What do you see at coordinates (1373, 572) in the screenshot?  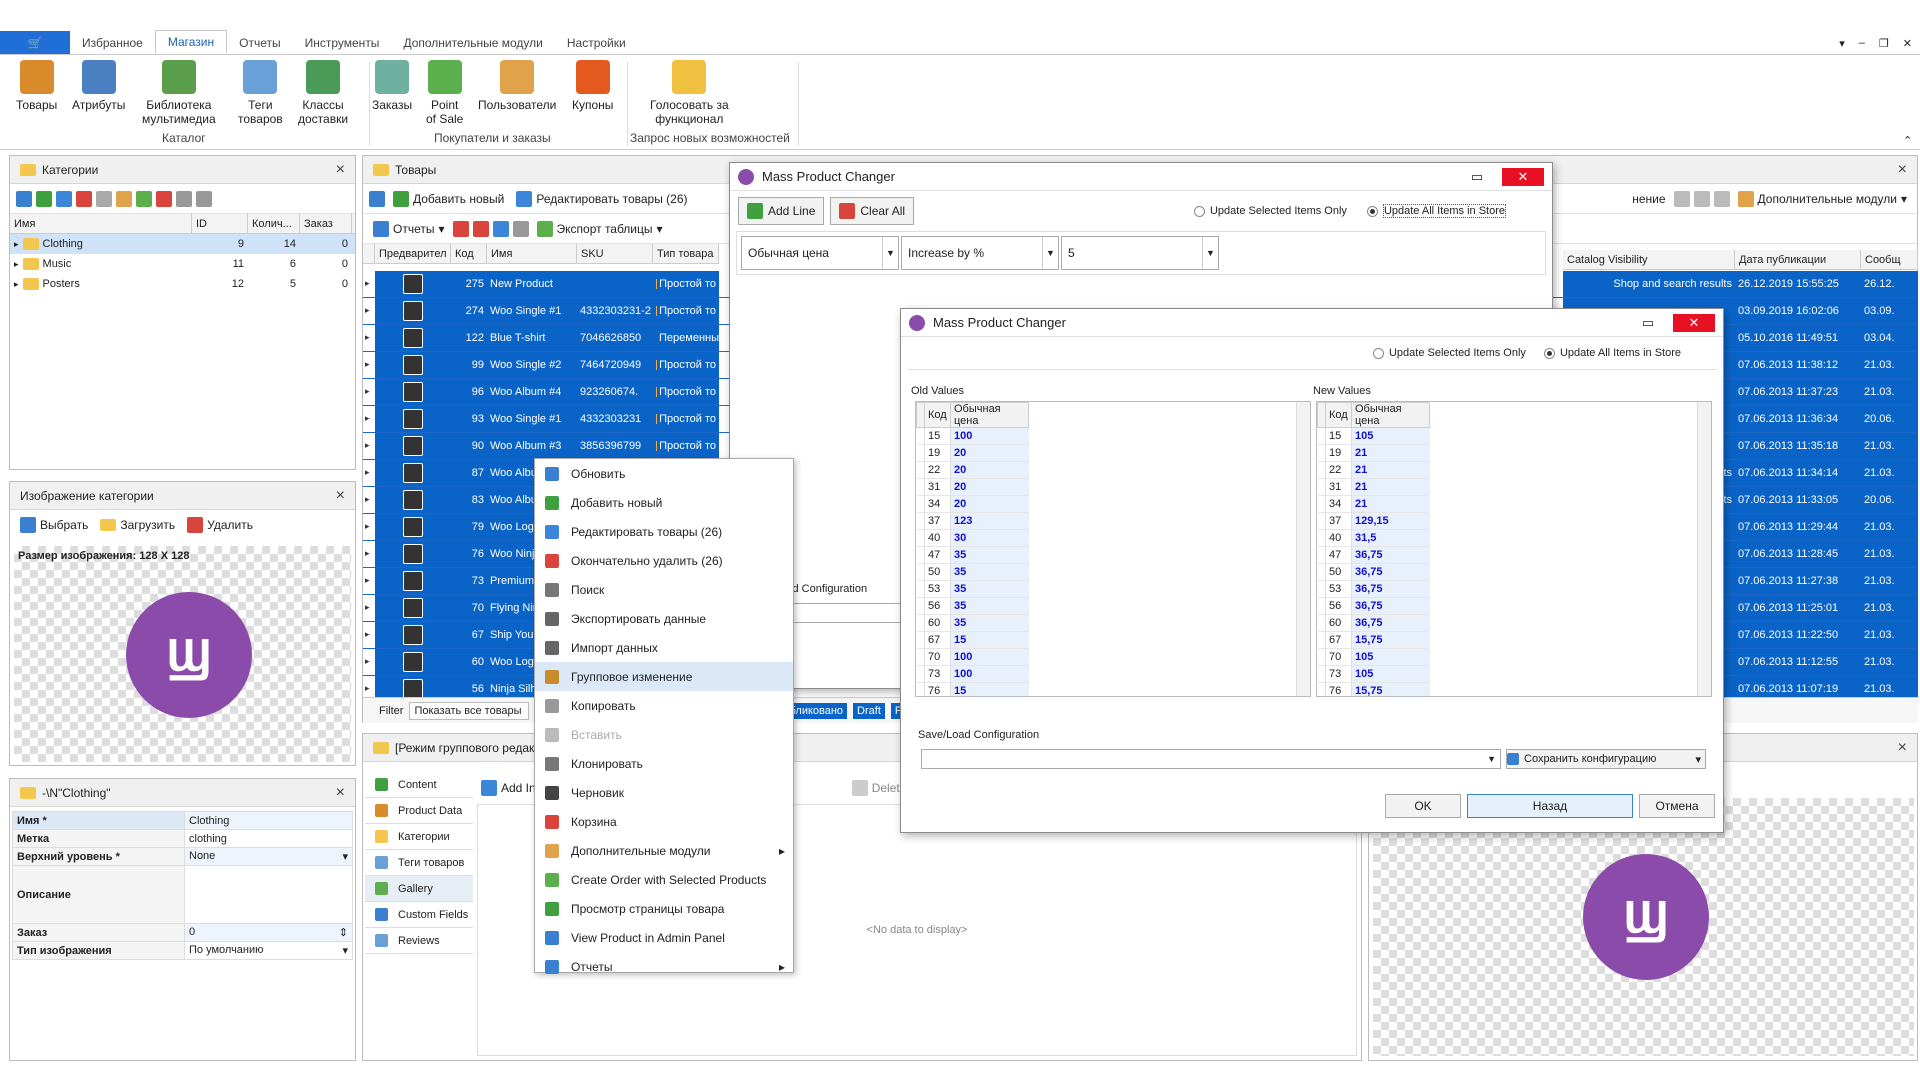 I see `value-row: 50 36,75` at bounding box center [1373, 572].